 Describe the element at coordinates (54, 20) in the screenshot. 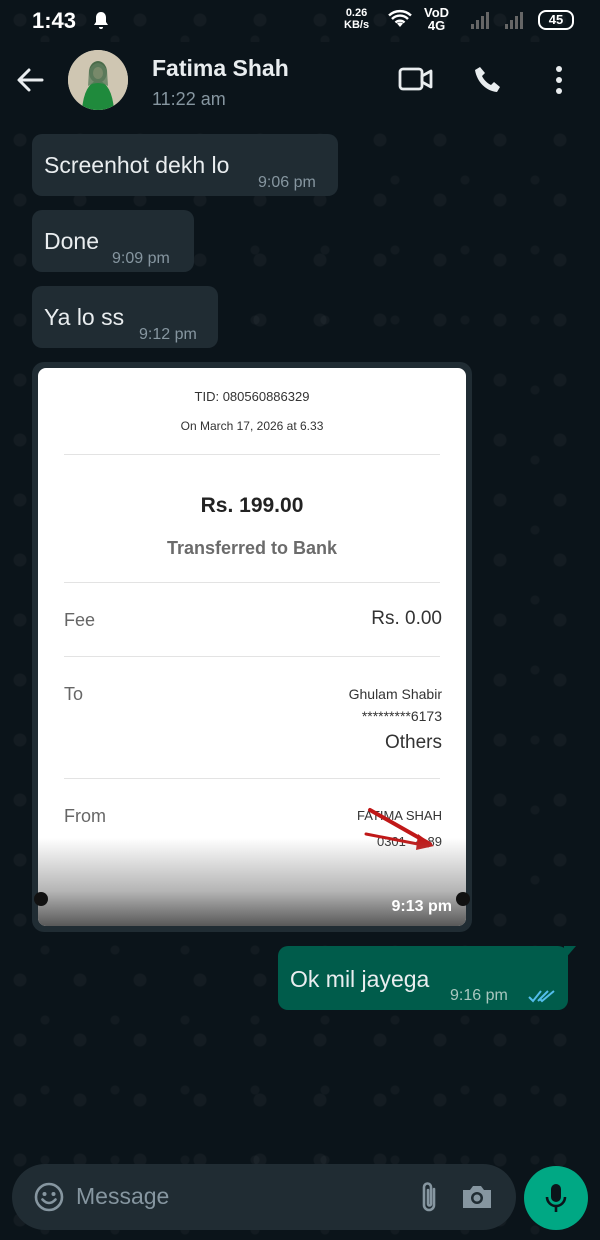

I see `clock: 1:43` at that location.